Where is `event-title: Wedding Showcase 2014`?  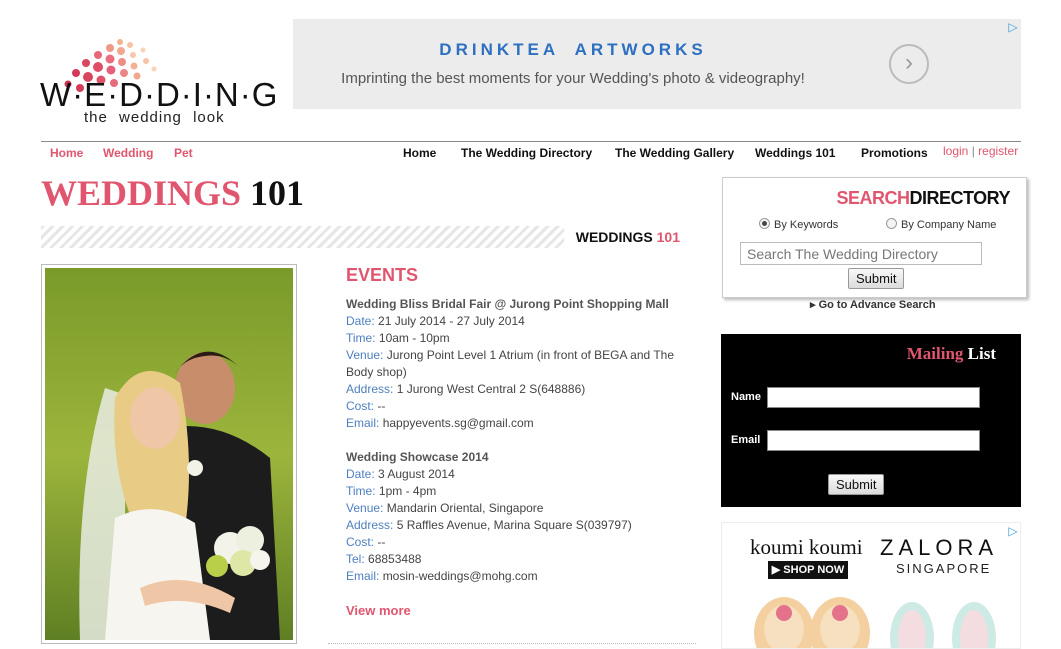 event-title: Wedding Showcase 2014 is located at coordinates (417, 457).